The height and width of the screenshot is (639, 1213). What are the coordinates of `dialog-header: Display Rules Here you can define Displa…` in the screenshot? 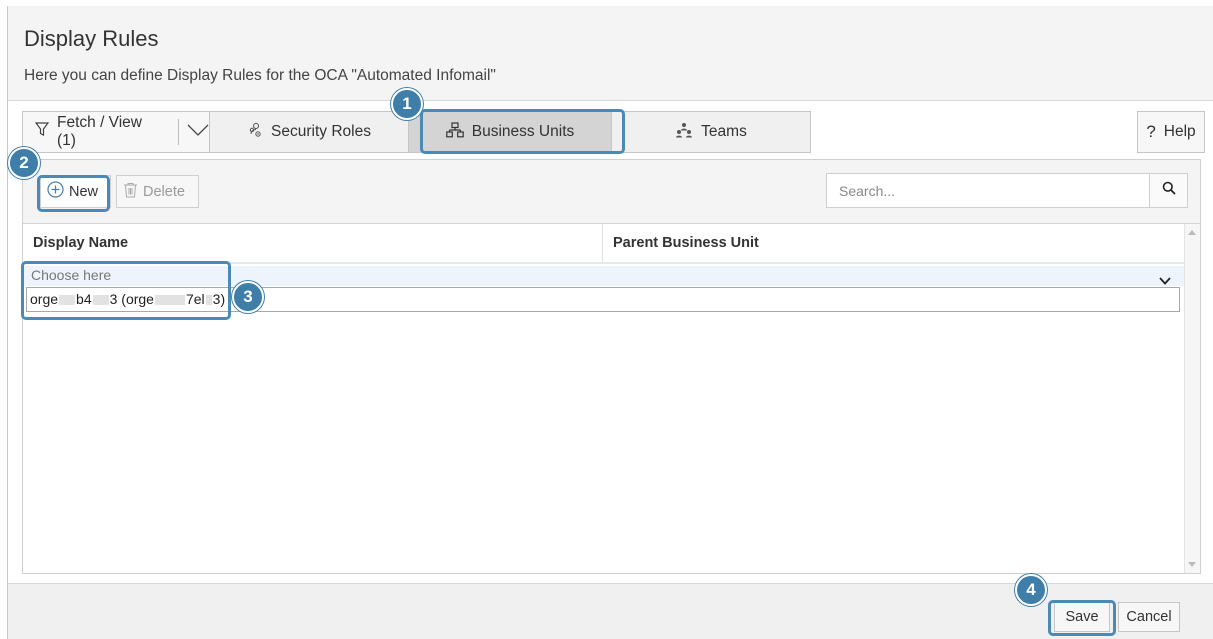 It's located at (610, 53).